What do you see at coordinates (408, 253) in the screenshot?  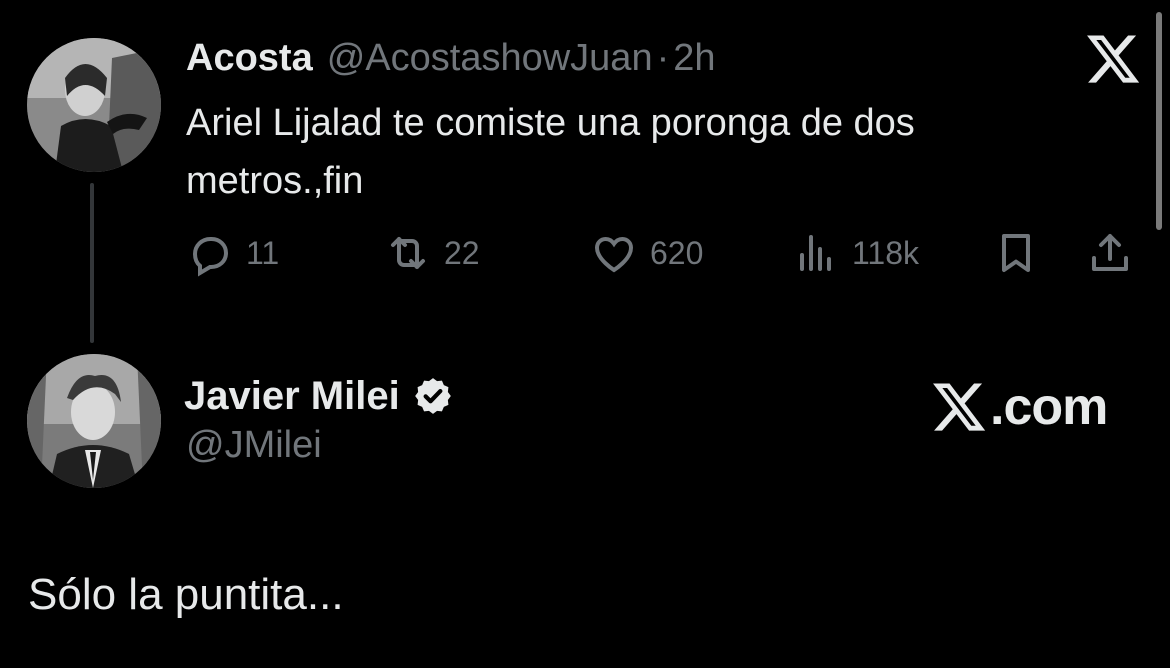 I see `repost-icon` at bounding box center [408, 253].